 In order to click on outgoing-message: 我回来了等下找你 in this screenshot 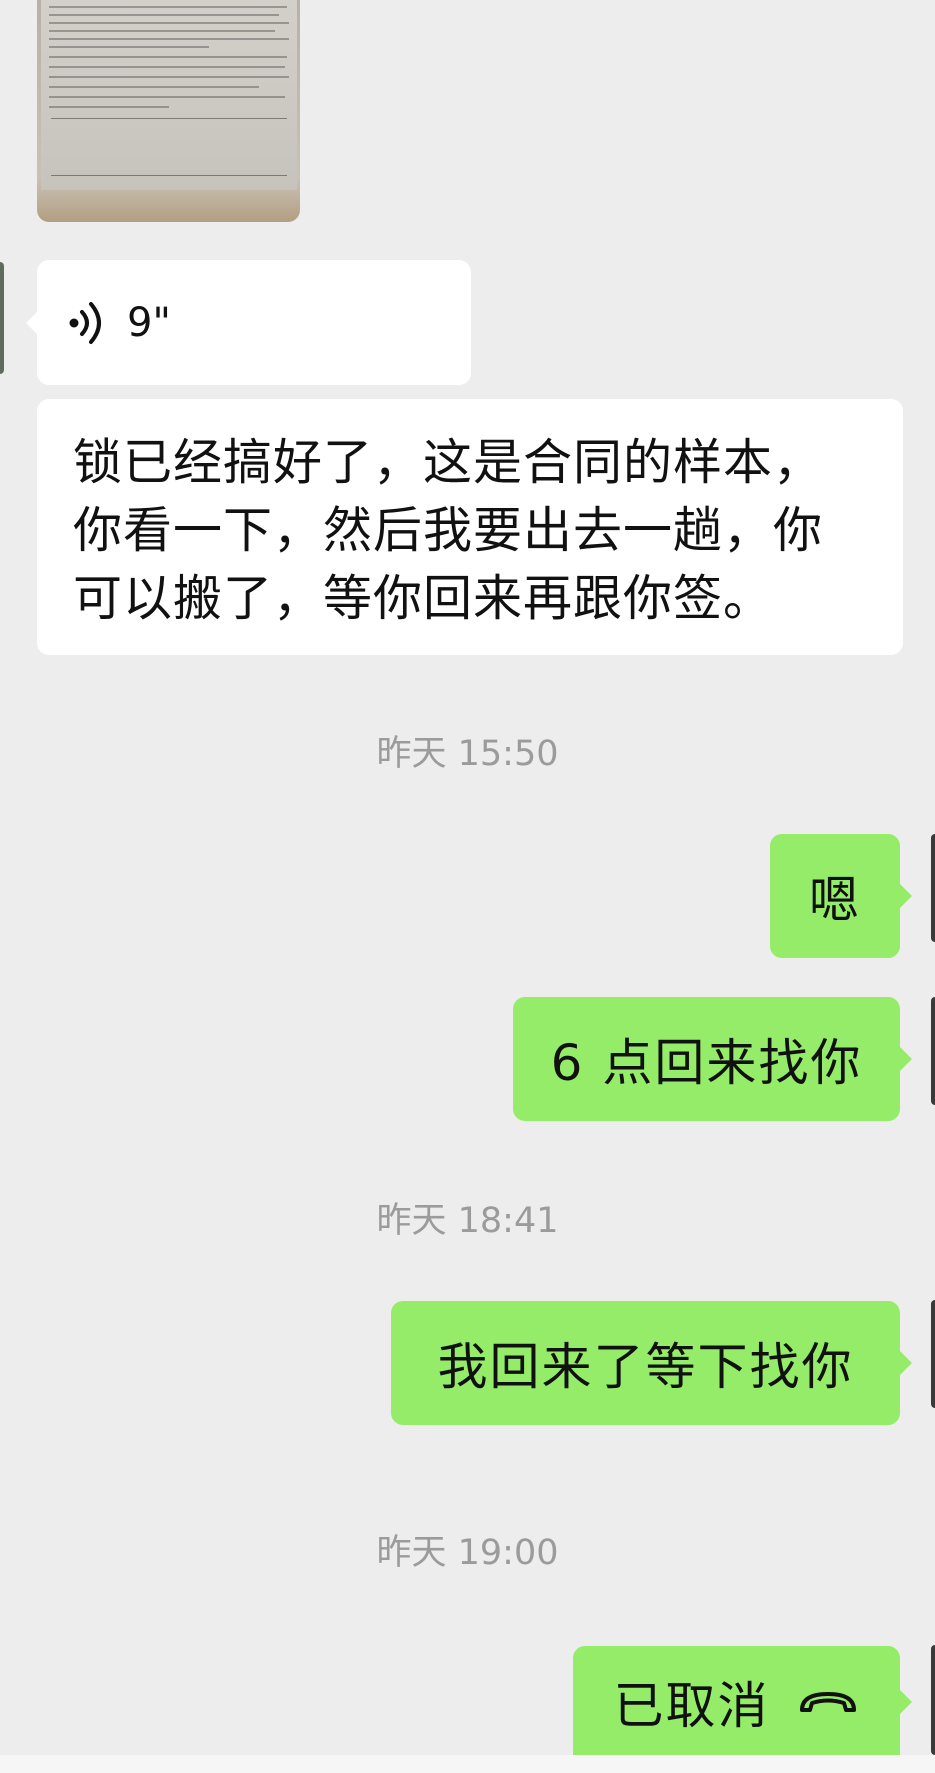, I will do `click(651, 1363)`.